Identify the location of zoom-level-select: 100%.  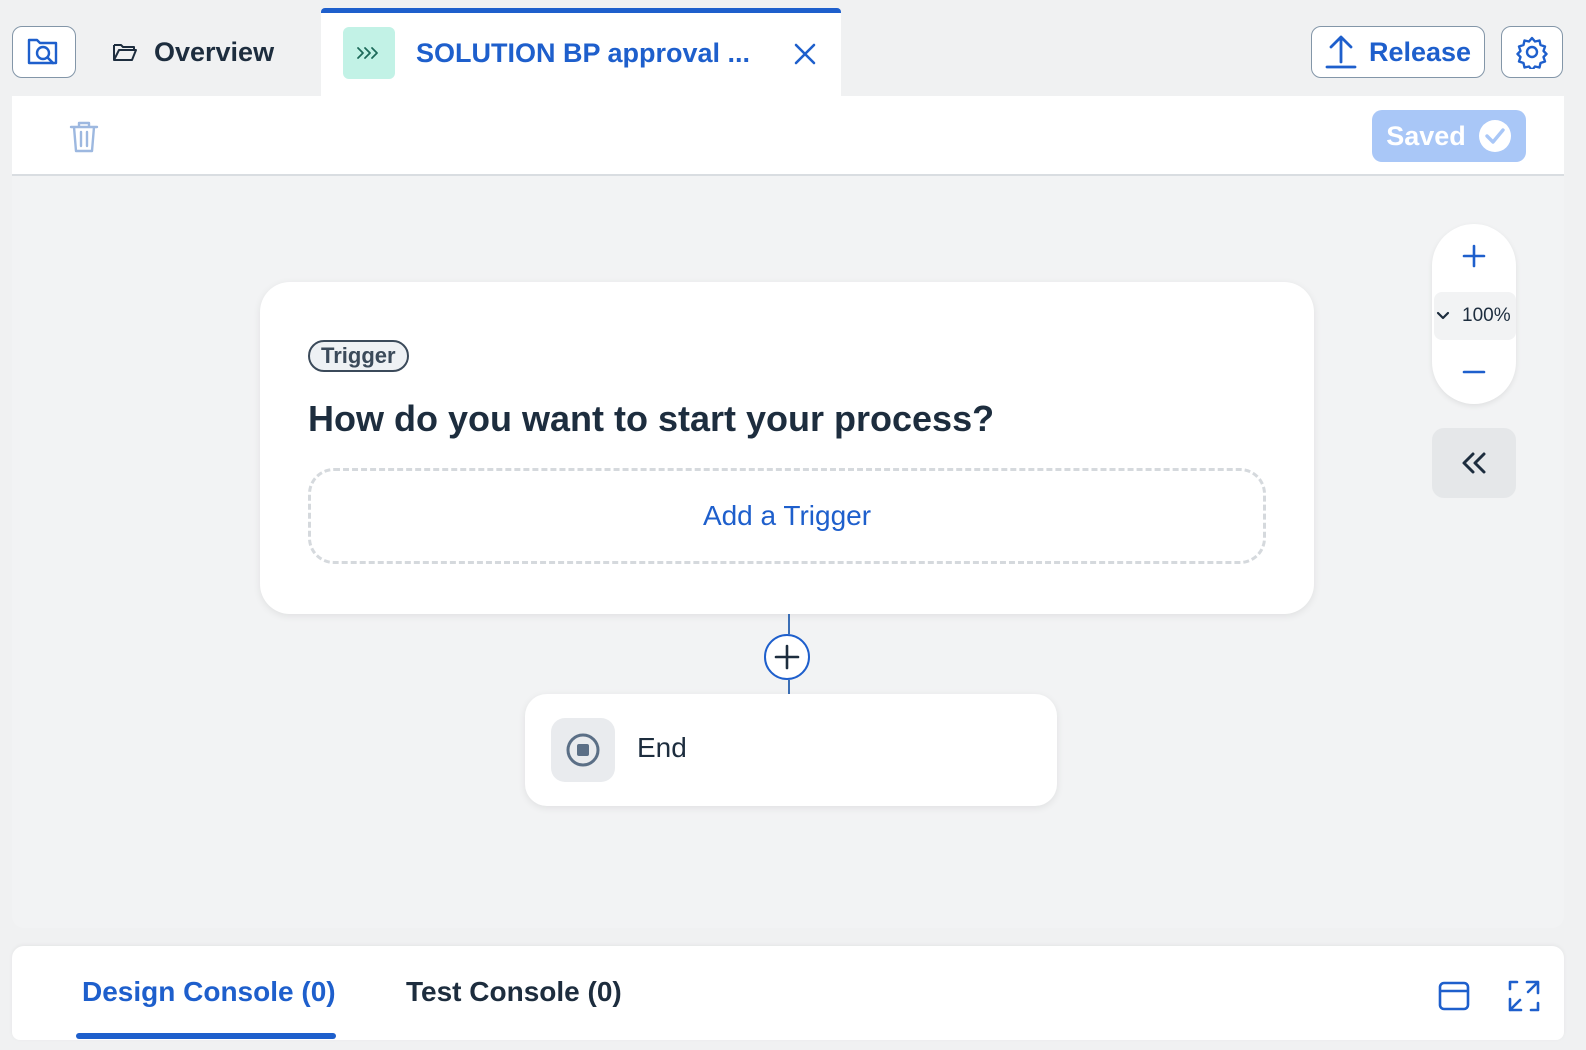
(1475, 316).